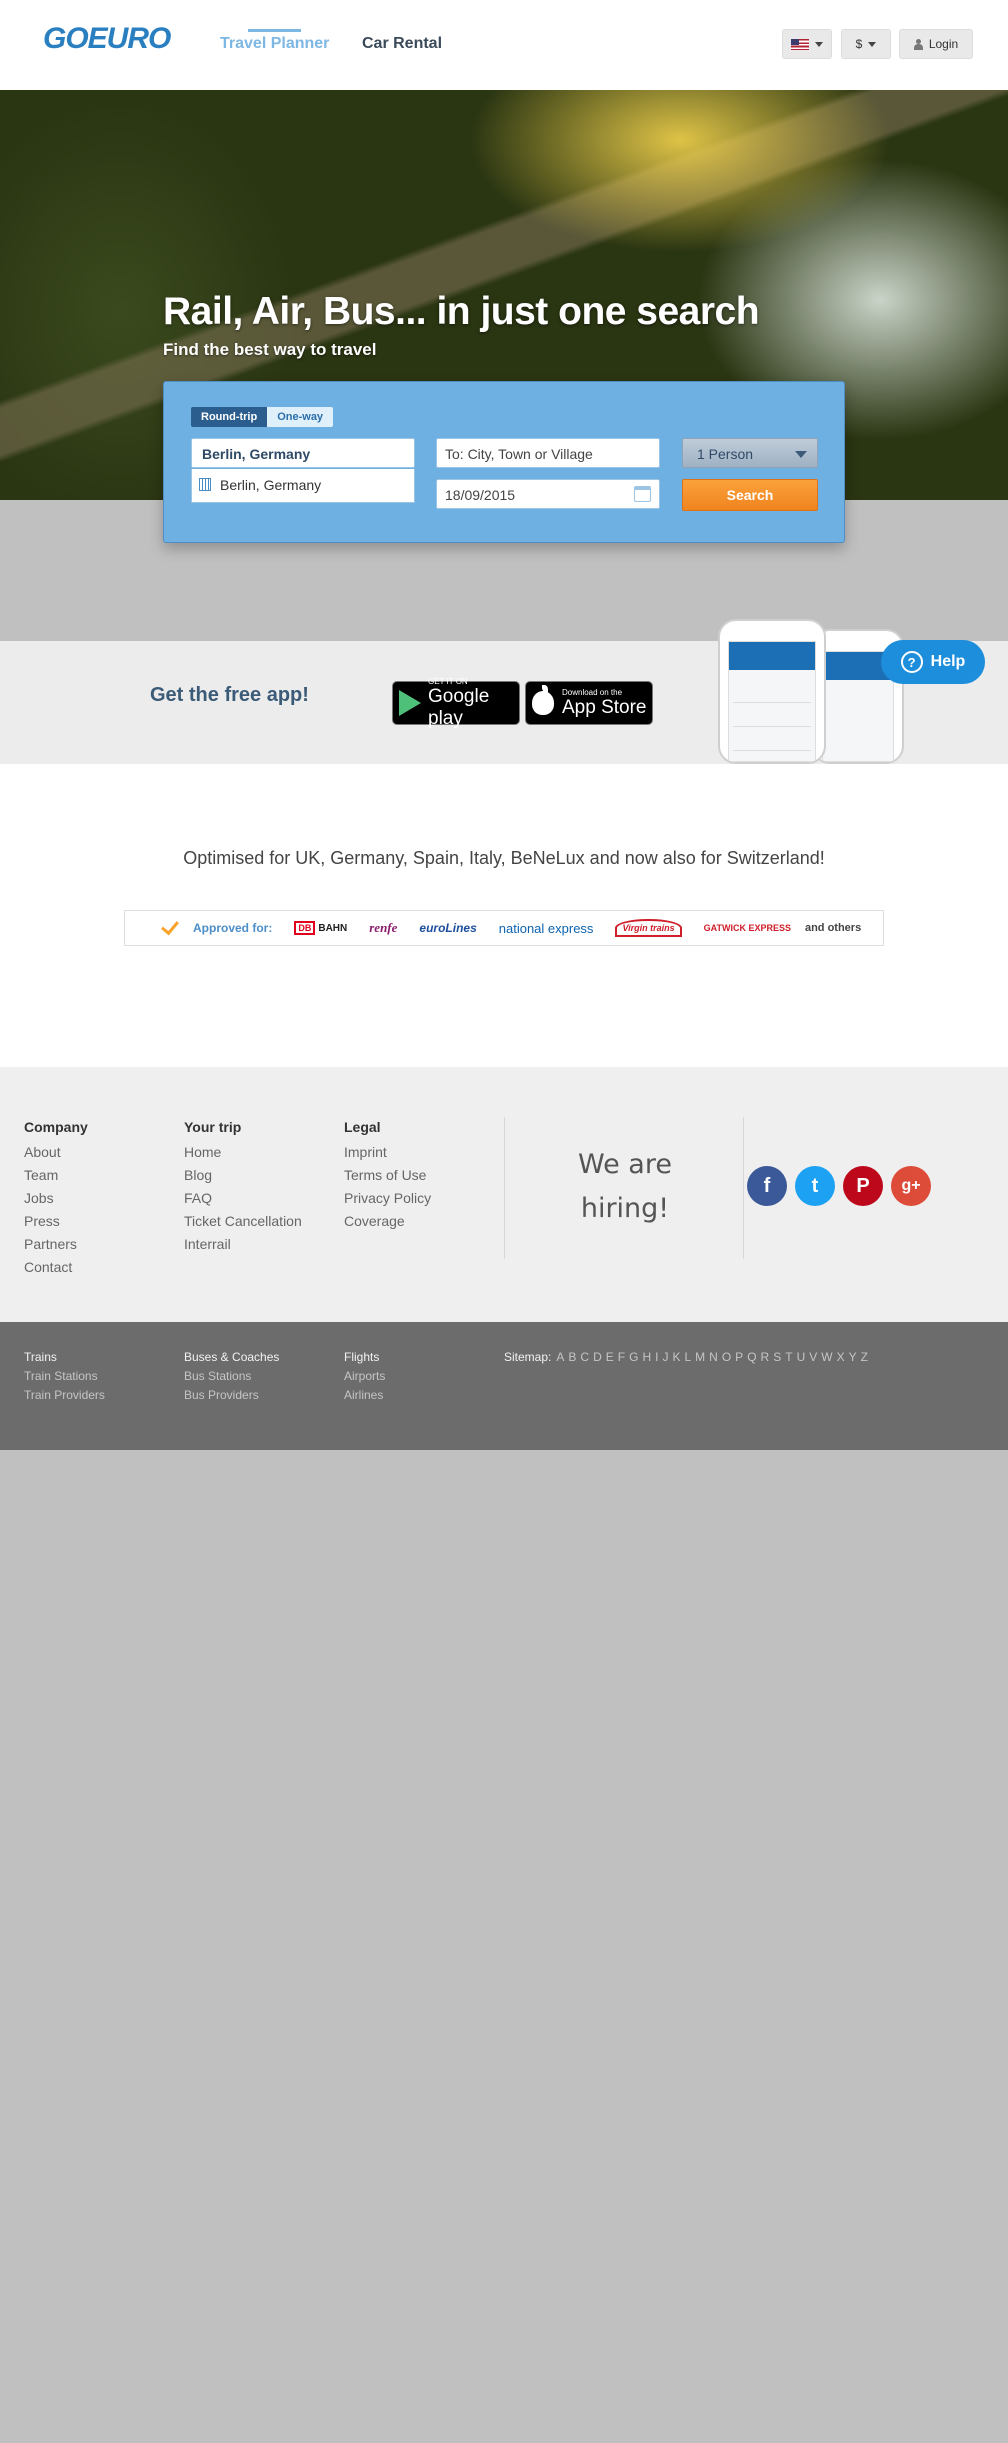 The height and width of the screenshot is (2443, 1008). Describe the element at coordinates (751, 1357) in the screenshot. I see `sitemap-letter-q: Q` at that location.